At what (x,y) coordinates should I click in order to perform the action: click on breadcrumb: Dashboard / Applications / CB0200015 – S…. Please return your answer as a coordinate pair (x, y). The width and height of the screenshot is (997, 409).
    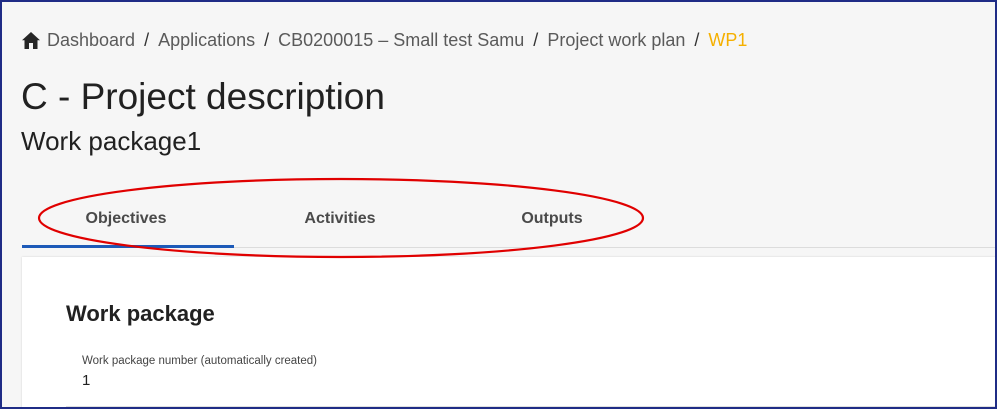
    Looking at the image, I should click on (384, 40).